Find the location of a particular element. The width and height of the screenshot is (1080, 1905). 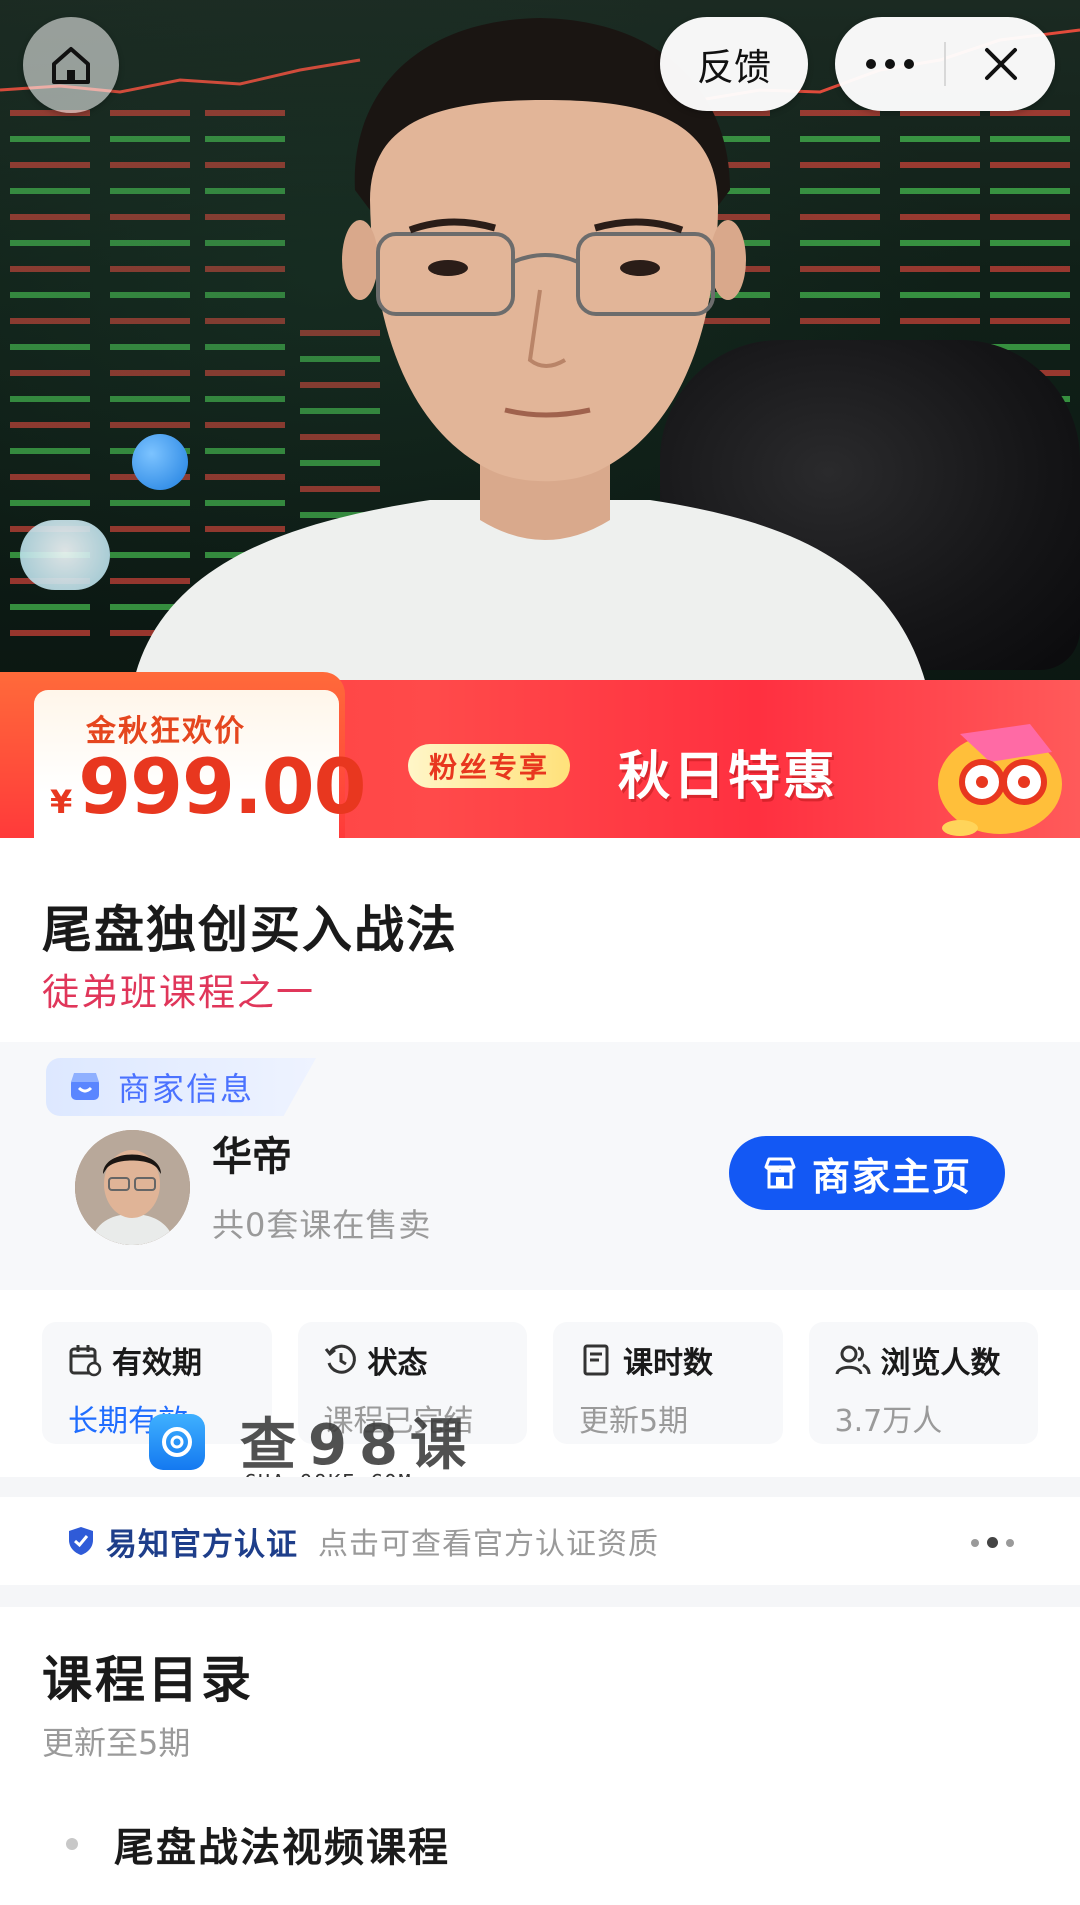

home-icon is located at coordinates (71, 65).